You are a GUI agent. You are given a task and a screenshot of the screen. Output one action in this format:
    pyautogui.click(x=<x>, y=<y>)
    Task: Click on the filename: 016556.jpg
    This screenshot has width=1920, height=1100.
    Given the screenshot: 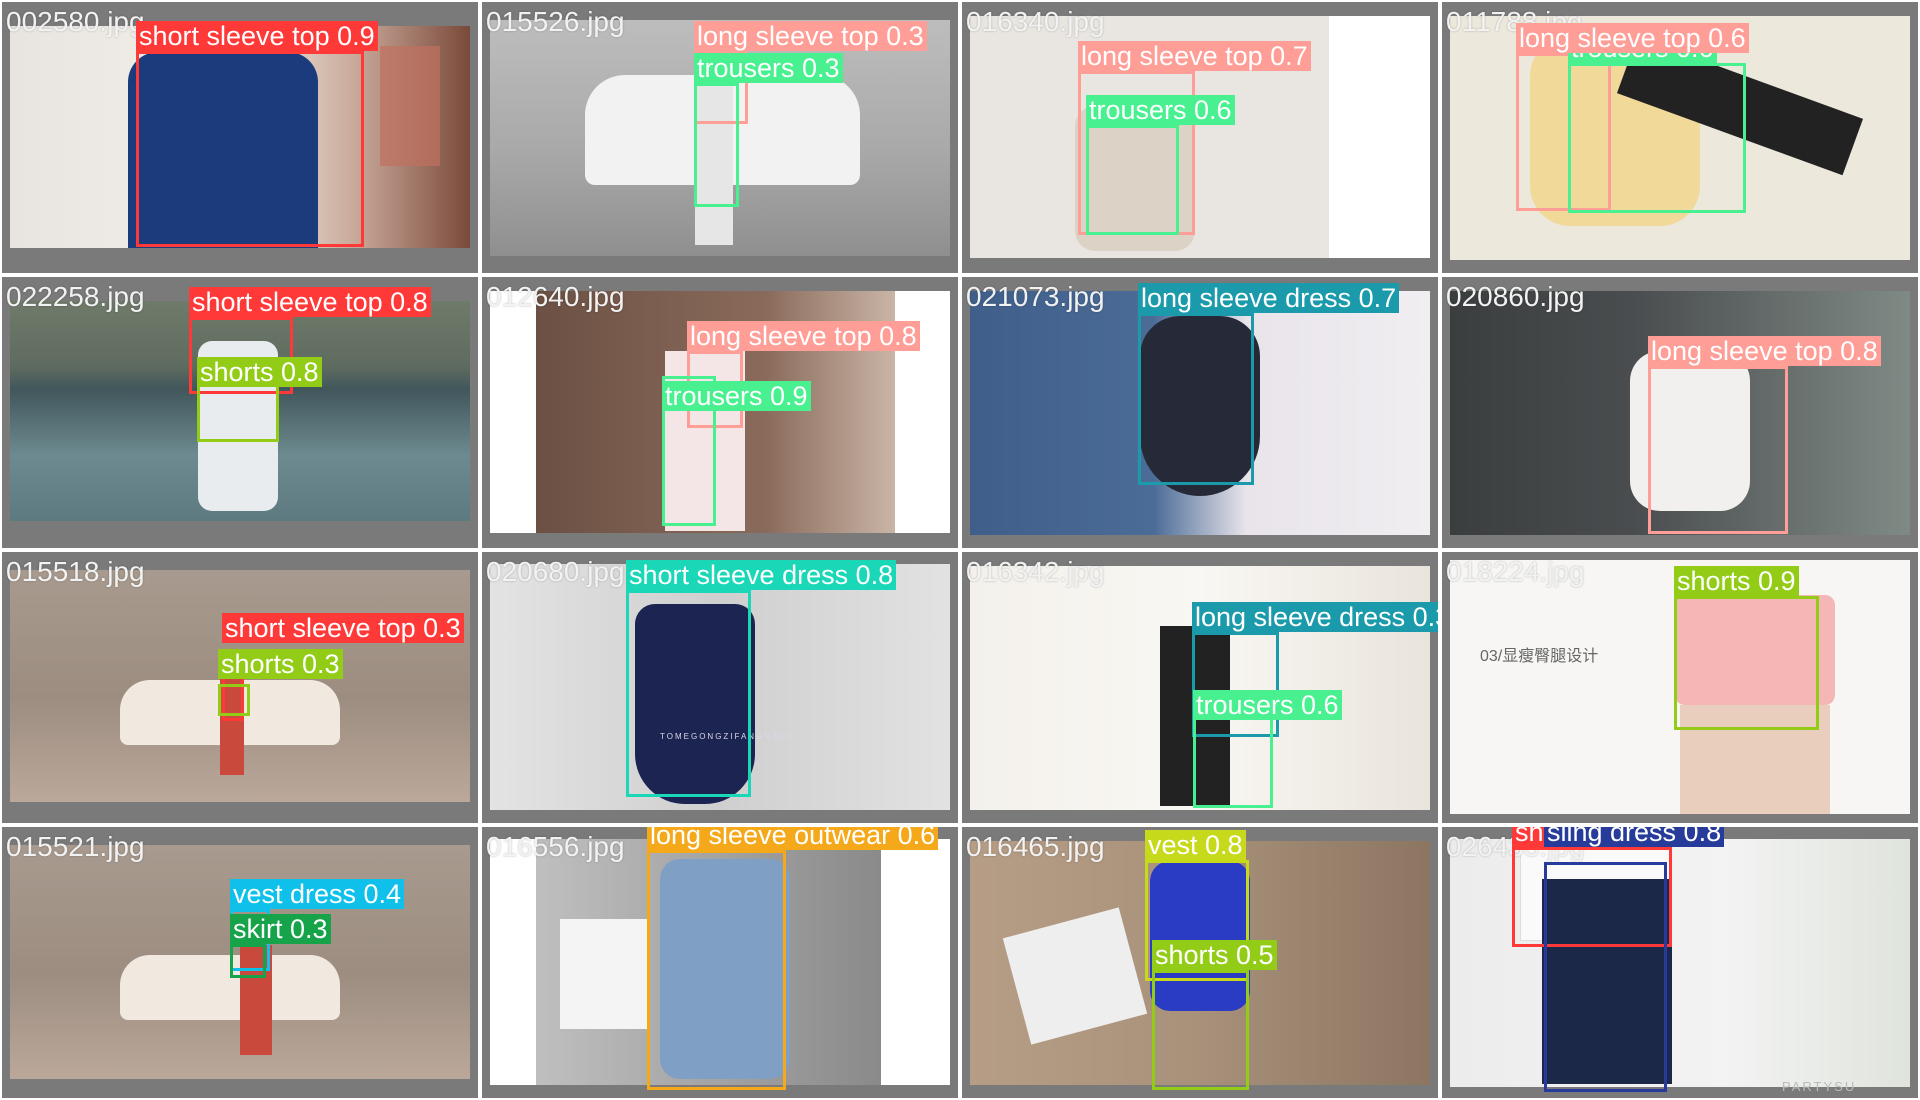 What is the action you would take?
    pyautogui.click(x=555, y=846)
    